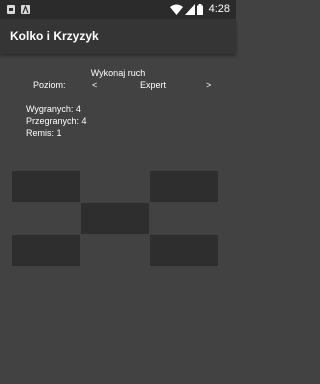 The image size is (320, 384). What do you see at coordinates (200, 9) in the screenshot?
I see `battery-icon` at bounding box center [200, 9].